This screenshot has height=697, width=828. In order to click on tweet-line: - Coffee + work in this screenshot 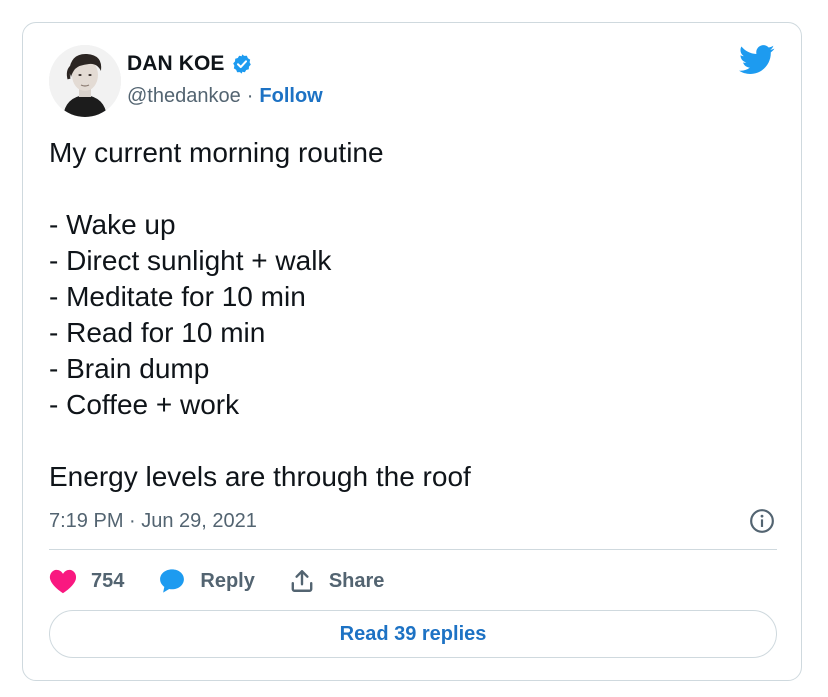, I will do `click(144, 404)`.